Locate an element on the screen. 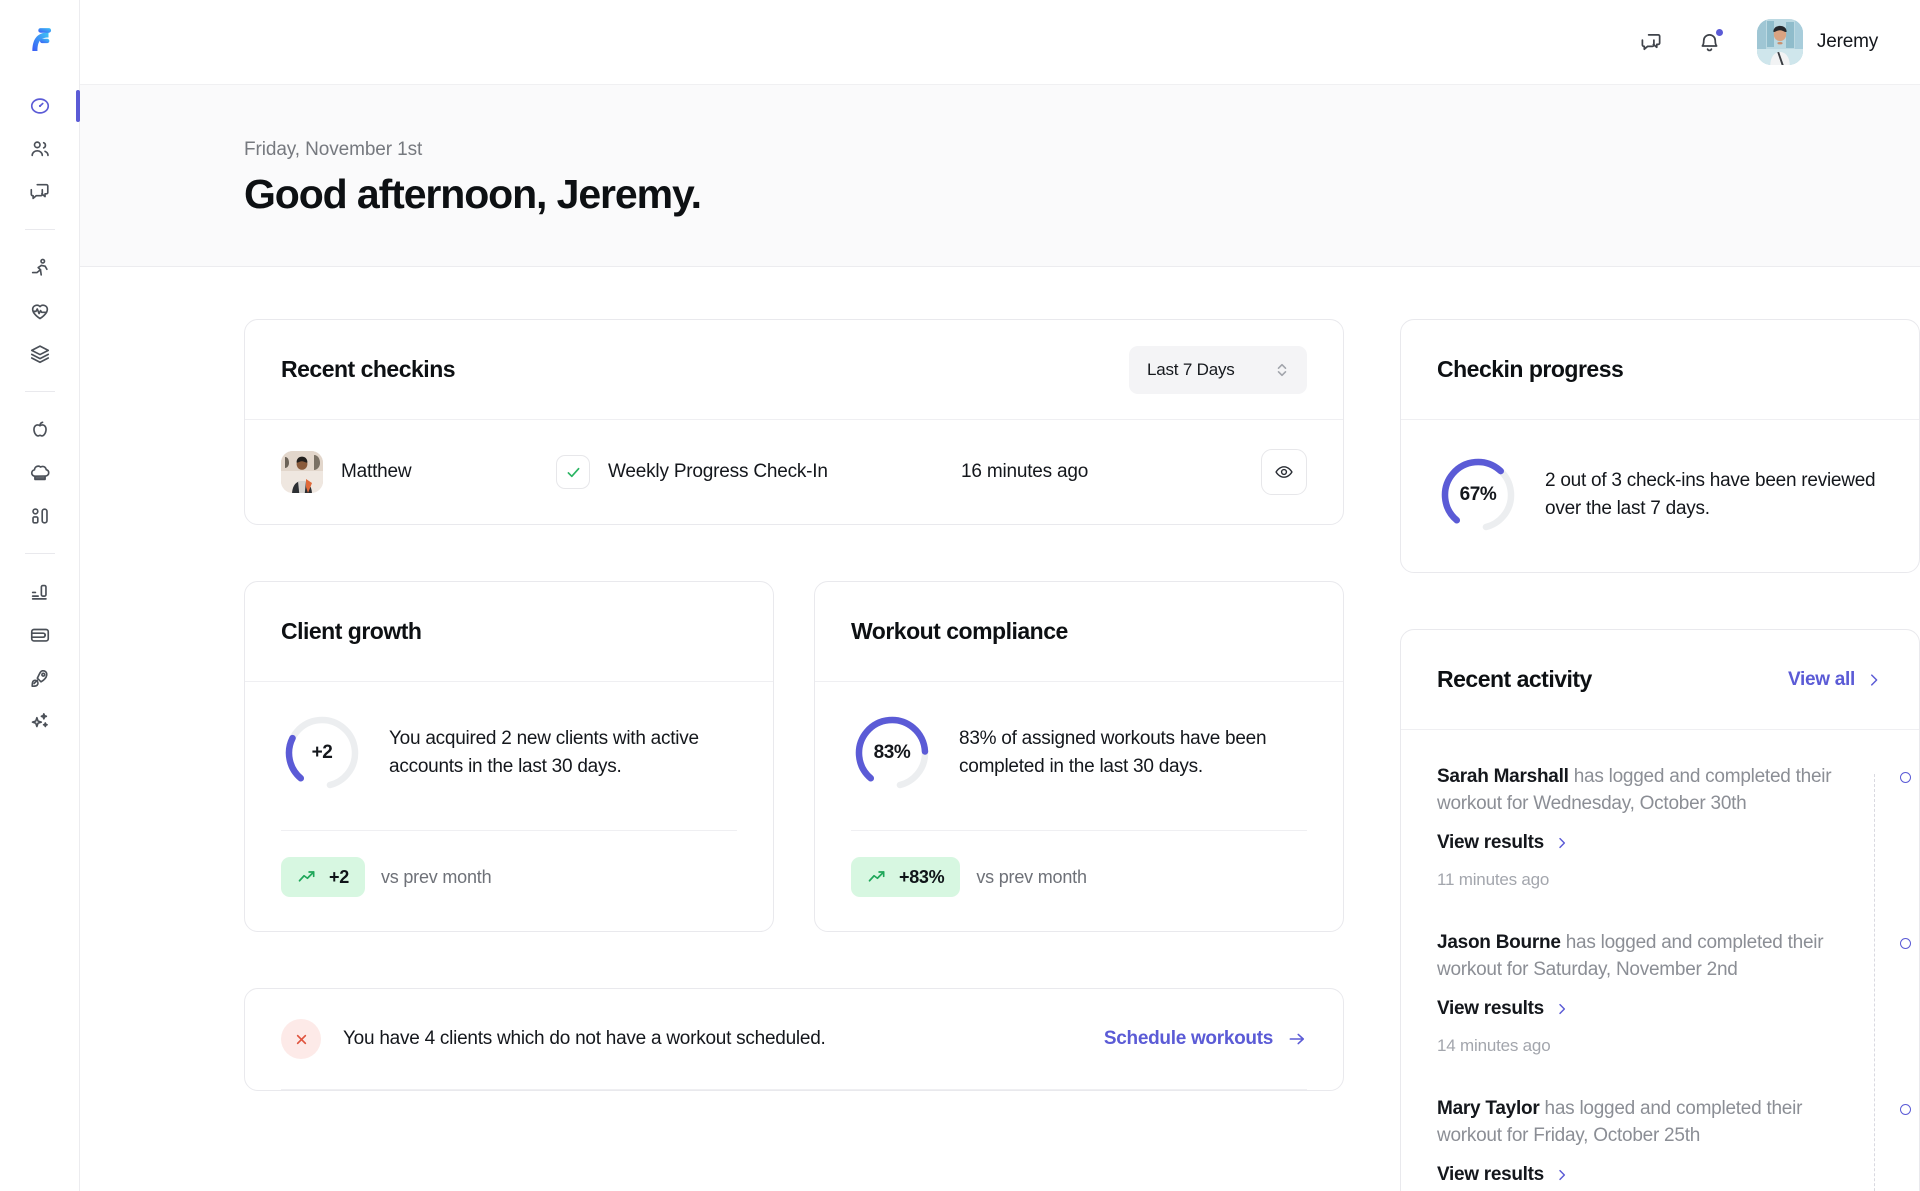 This screenshot has height=1191, width=1920. sidebar-item-payments is located at coordinates (40, 634).